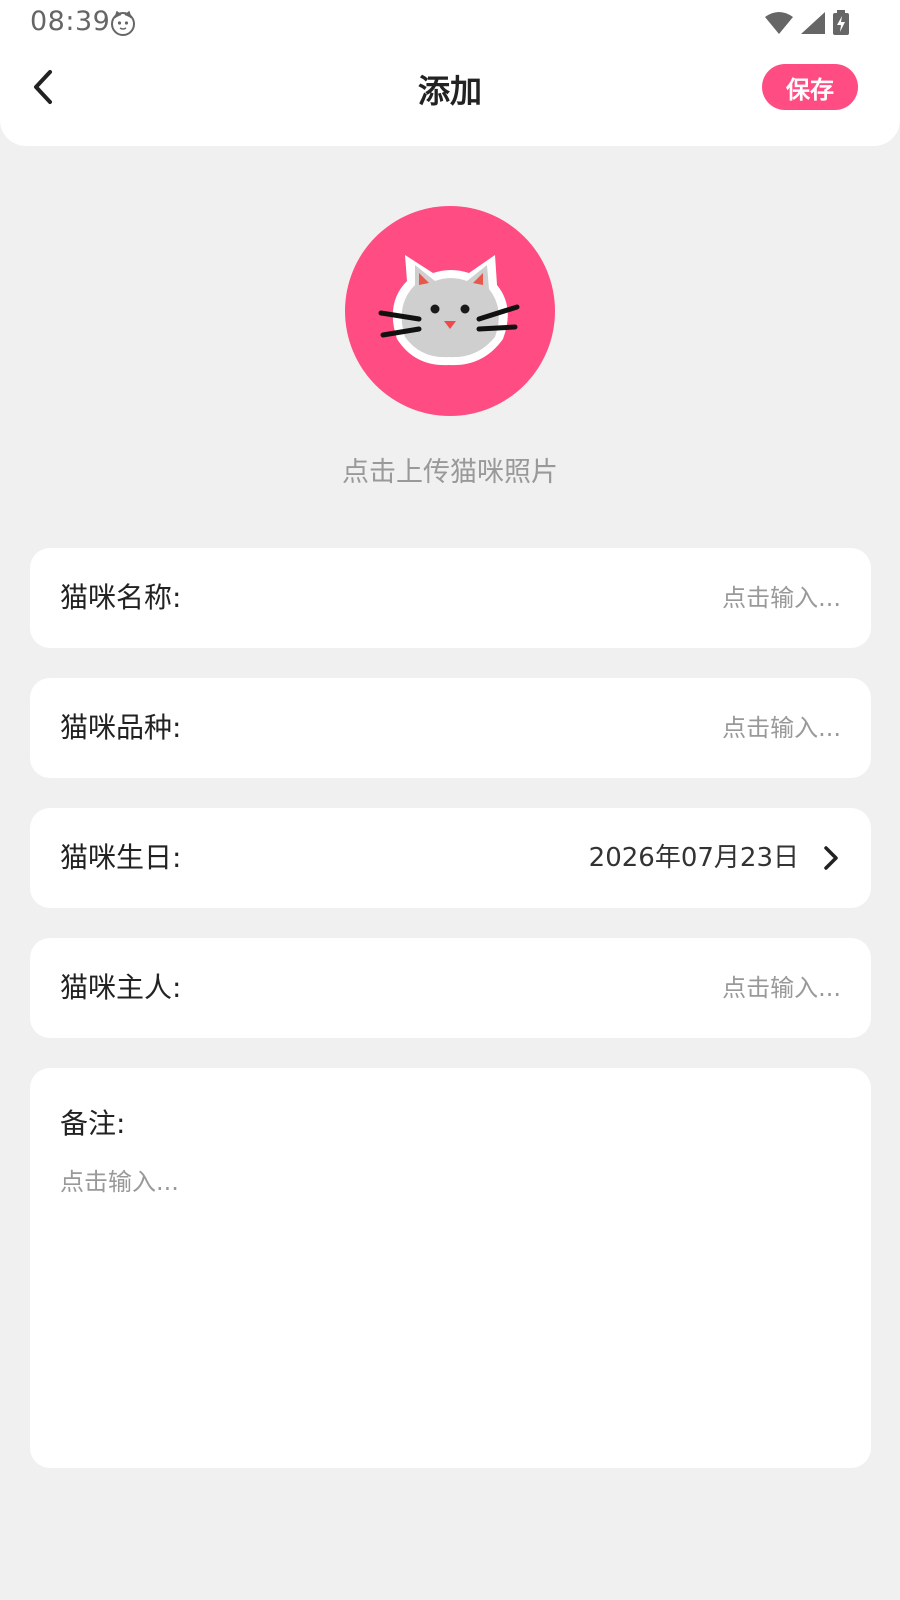 This screenshot has width=900, height=1600. What do you see at coordinates (70, 21) in the screenshot?
I see `status-time: 08:39` at bounding box center [70, 21].